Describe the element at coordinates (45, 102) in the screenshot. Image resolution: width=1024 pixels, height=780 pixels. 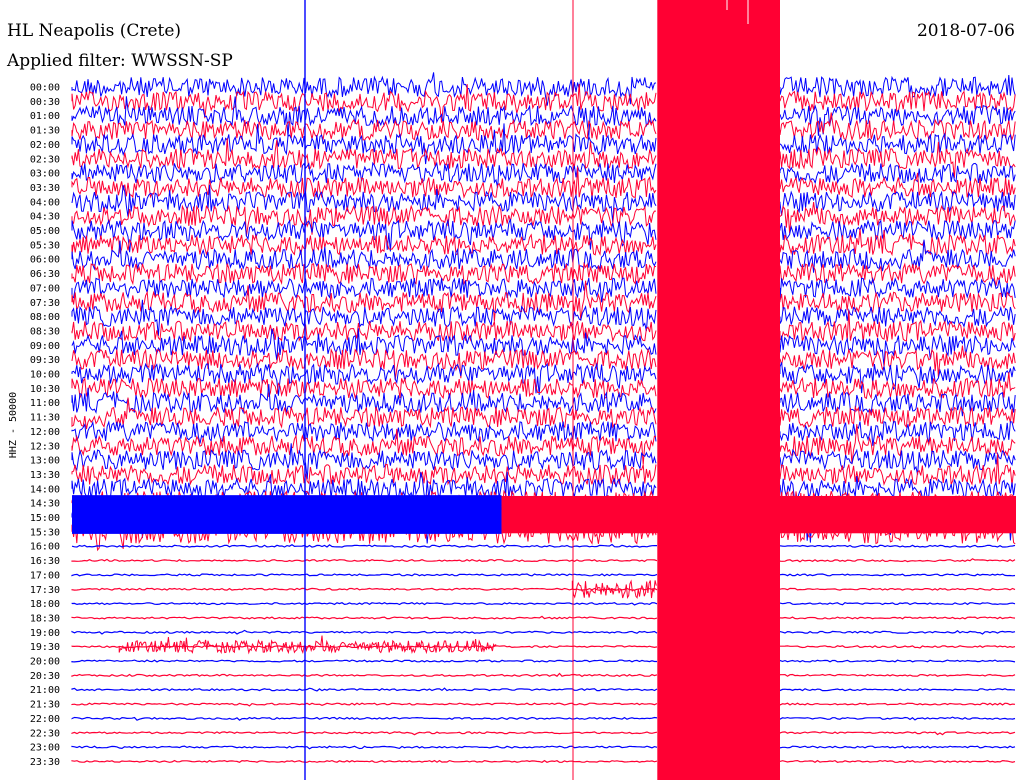
I see `hour-label: 00:30` at that location.